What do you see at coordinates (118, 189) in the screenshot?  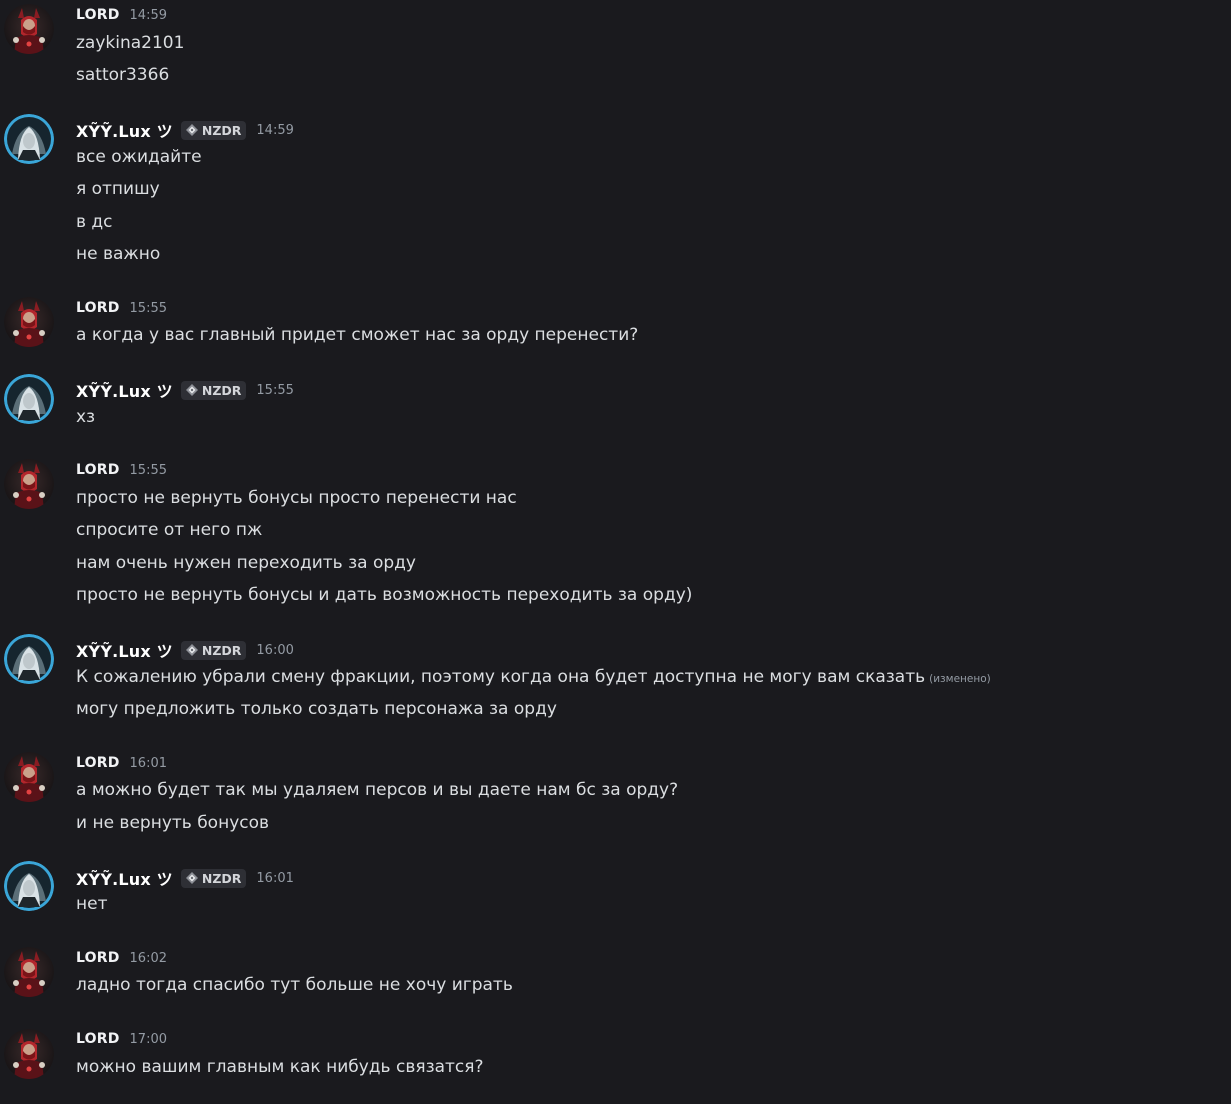 I see `message-text: я отпишу` at bounding box center [118, 189].